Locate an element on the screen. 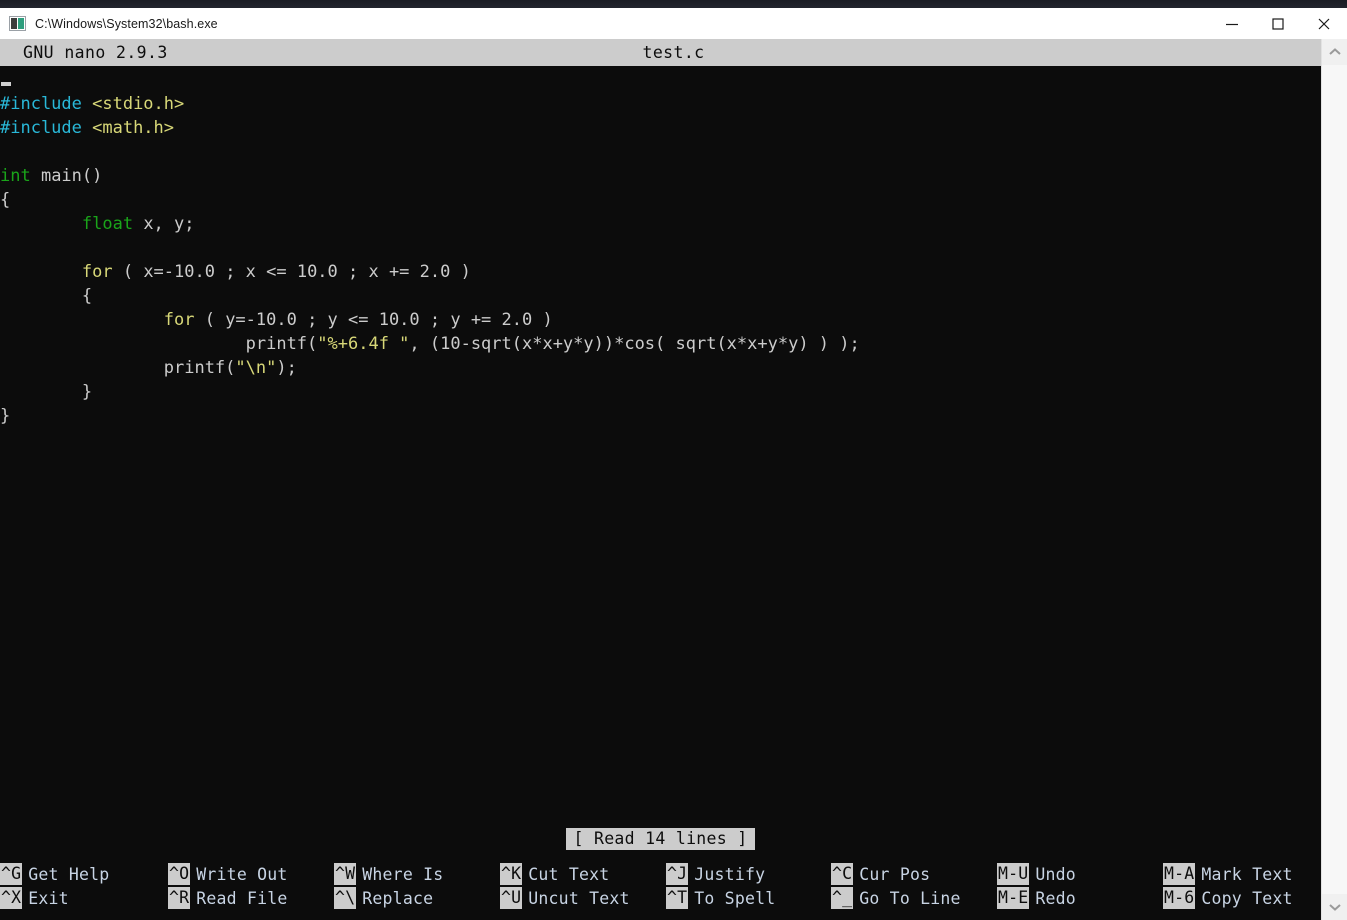 The width and height of the screenshot is (1347, 920). shortcut-item: ^_ Go To Line is located at coordinates (896, 898).